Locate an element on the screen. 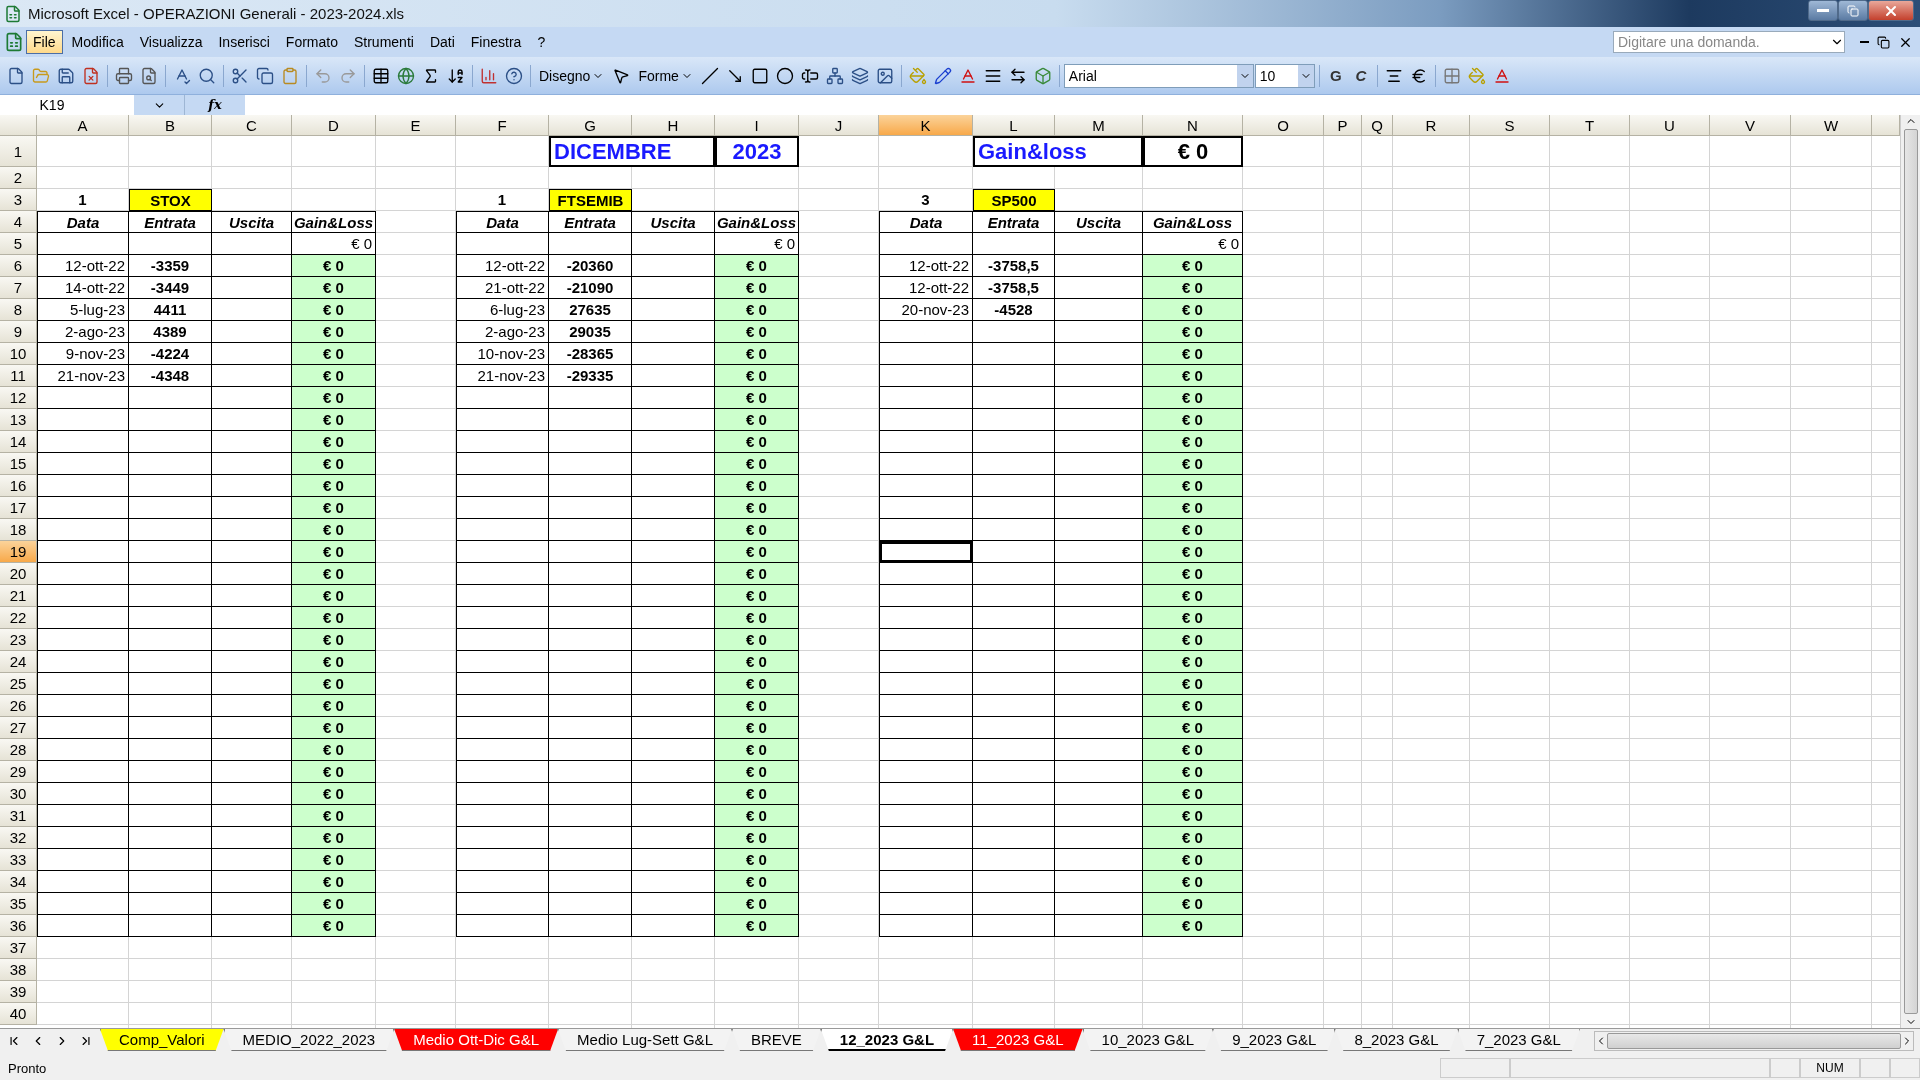 The width and height of the screenshot is (1920, 1080). row-header: 18 is located at coordinates (18, 530).